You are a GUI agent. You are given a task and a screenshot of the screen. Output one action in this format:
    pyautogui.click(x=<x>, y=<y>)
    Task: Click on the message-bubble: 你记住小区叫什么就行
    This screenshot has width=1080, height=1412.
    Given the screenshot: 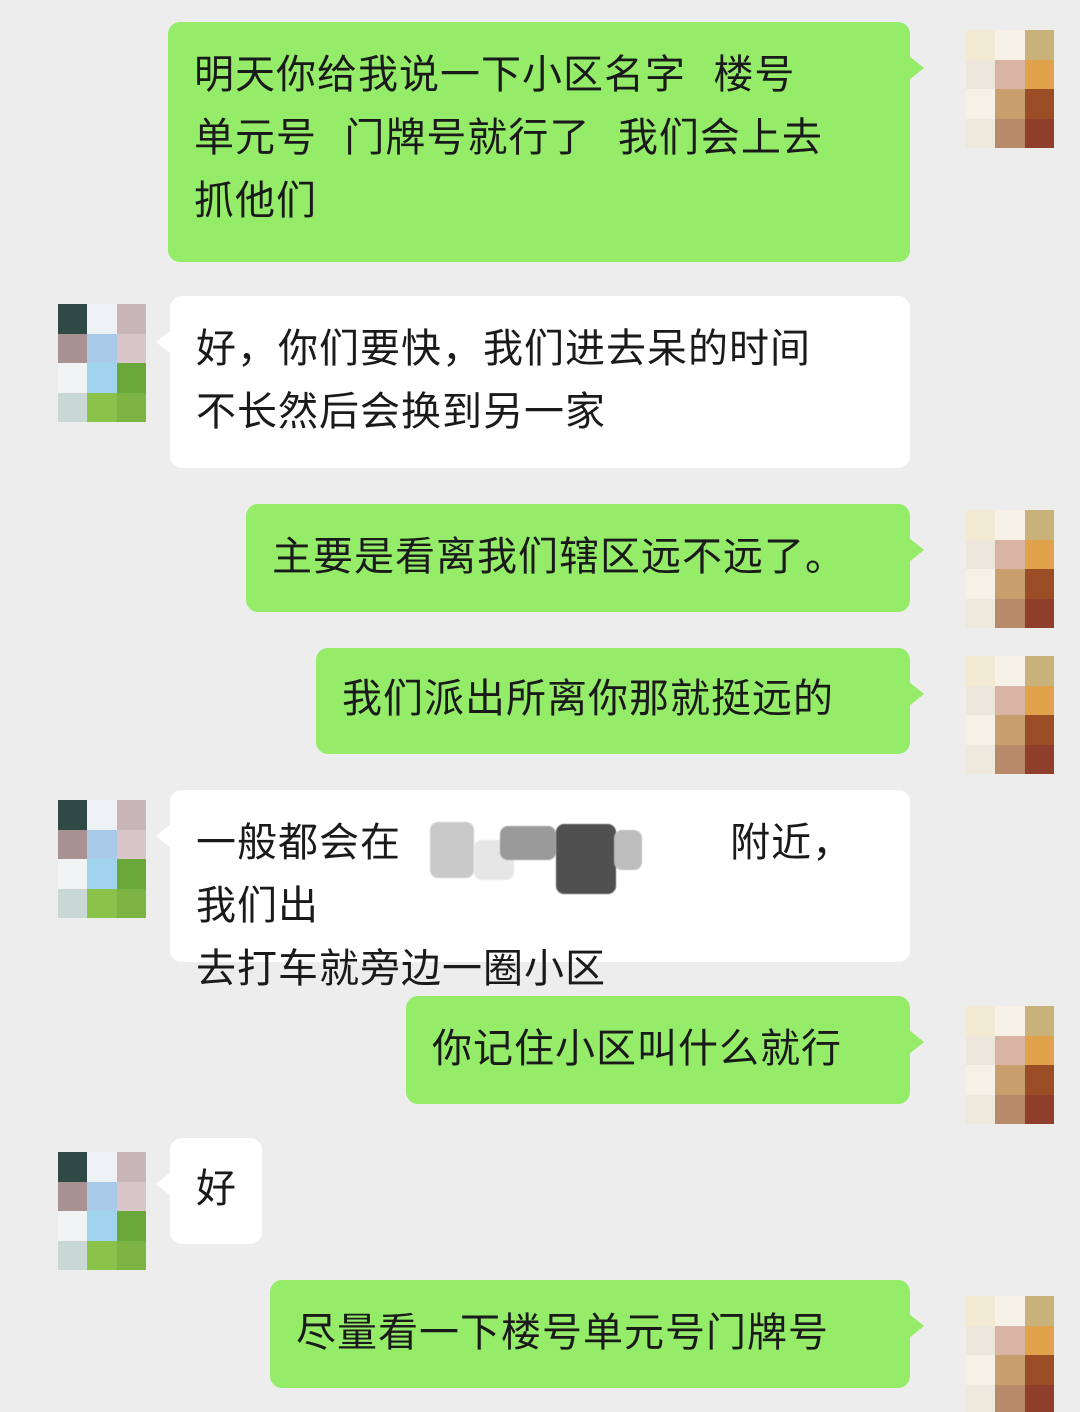 What is the action you would take?
    pyautogui.click(x=665, y=1050)
    